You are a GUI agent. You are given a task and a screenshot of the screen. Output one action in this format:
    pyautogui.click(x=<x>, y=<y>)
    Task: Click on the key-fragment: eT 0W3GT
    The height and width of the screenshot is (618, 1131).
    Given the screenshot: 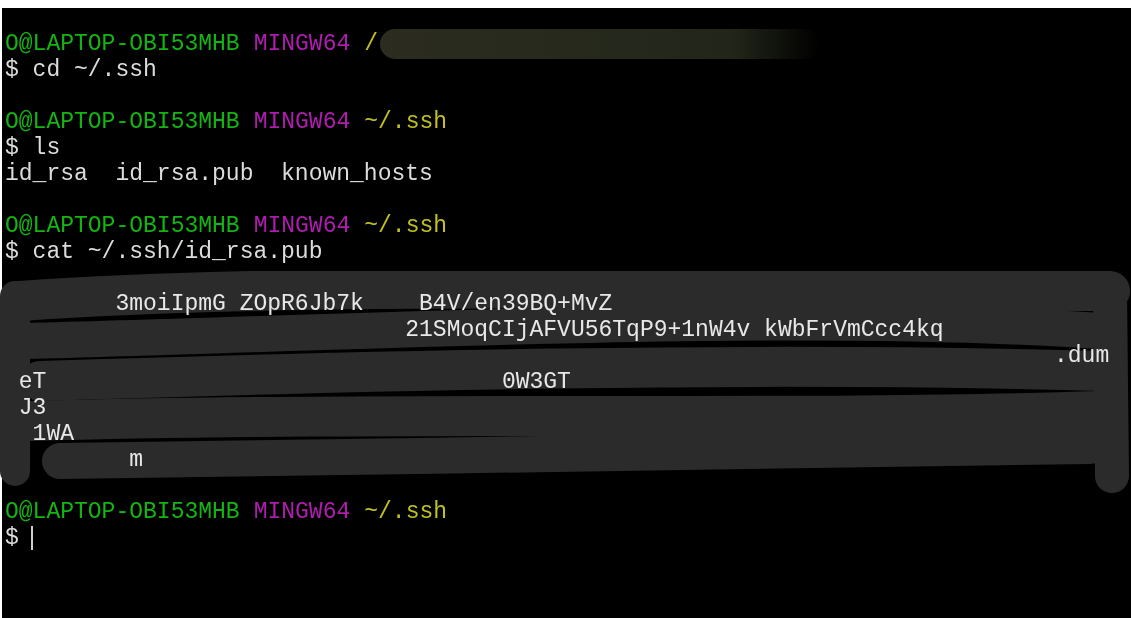 What is the action you would take?
    pyautogui.click(x=294, y=382)
    